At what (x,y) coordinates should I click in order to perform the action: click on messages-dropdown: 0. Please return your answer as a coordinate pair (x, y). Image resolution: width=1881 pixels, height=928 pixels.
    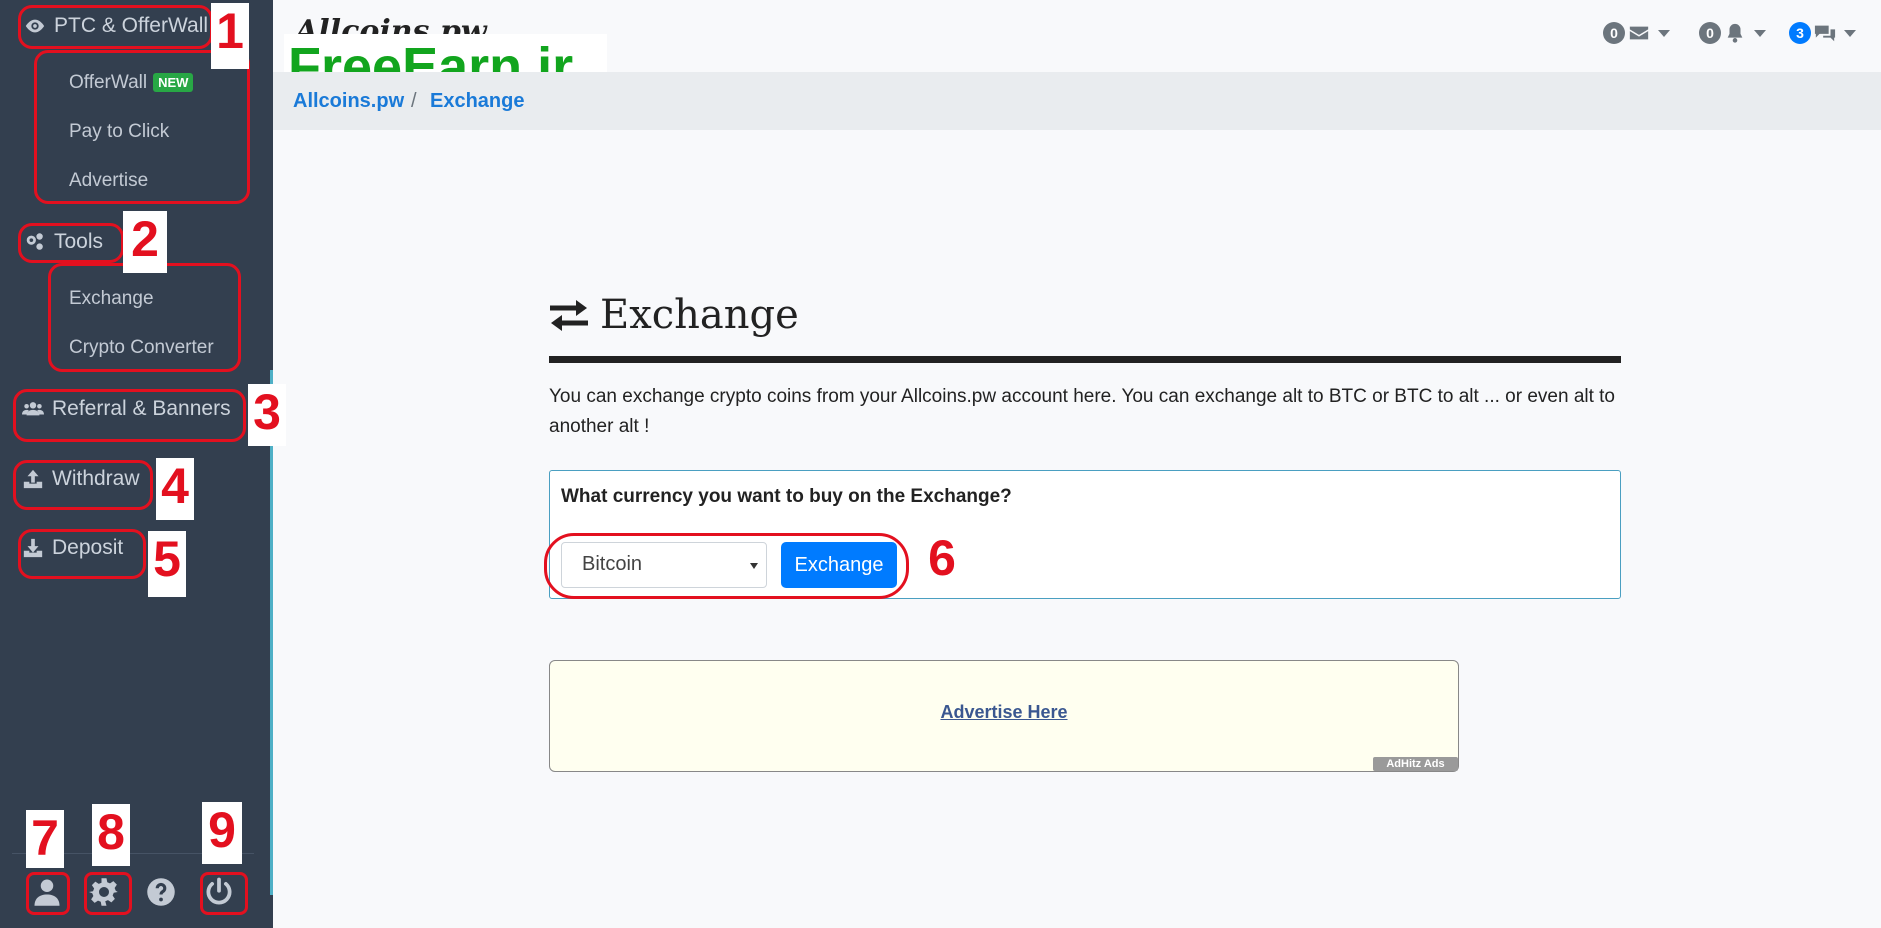
    Looking at the image, I should click on (1636, 33).